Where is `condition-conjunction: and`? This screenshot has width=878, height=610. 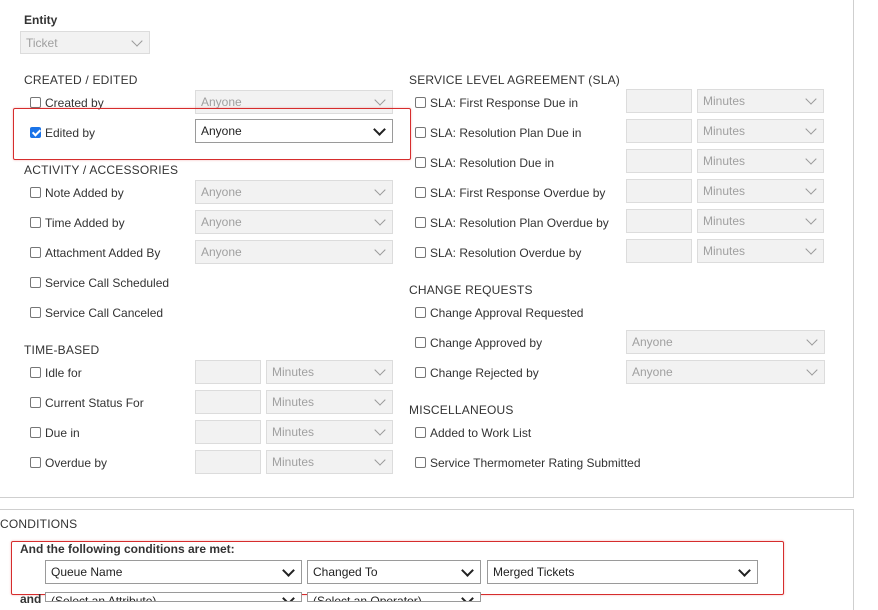 condition-conjunction: and is located at coordinates (31, 599).